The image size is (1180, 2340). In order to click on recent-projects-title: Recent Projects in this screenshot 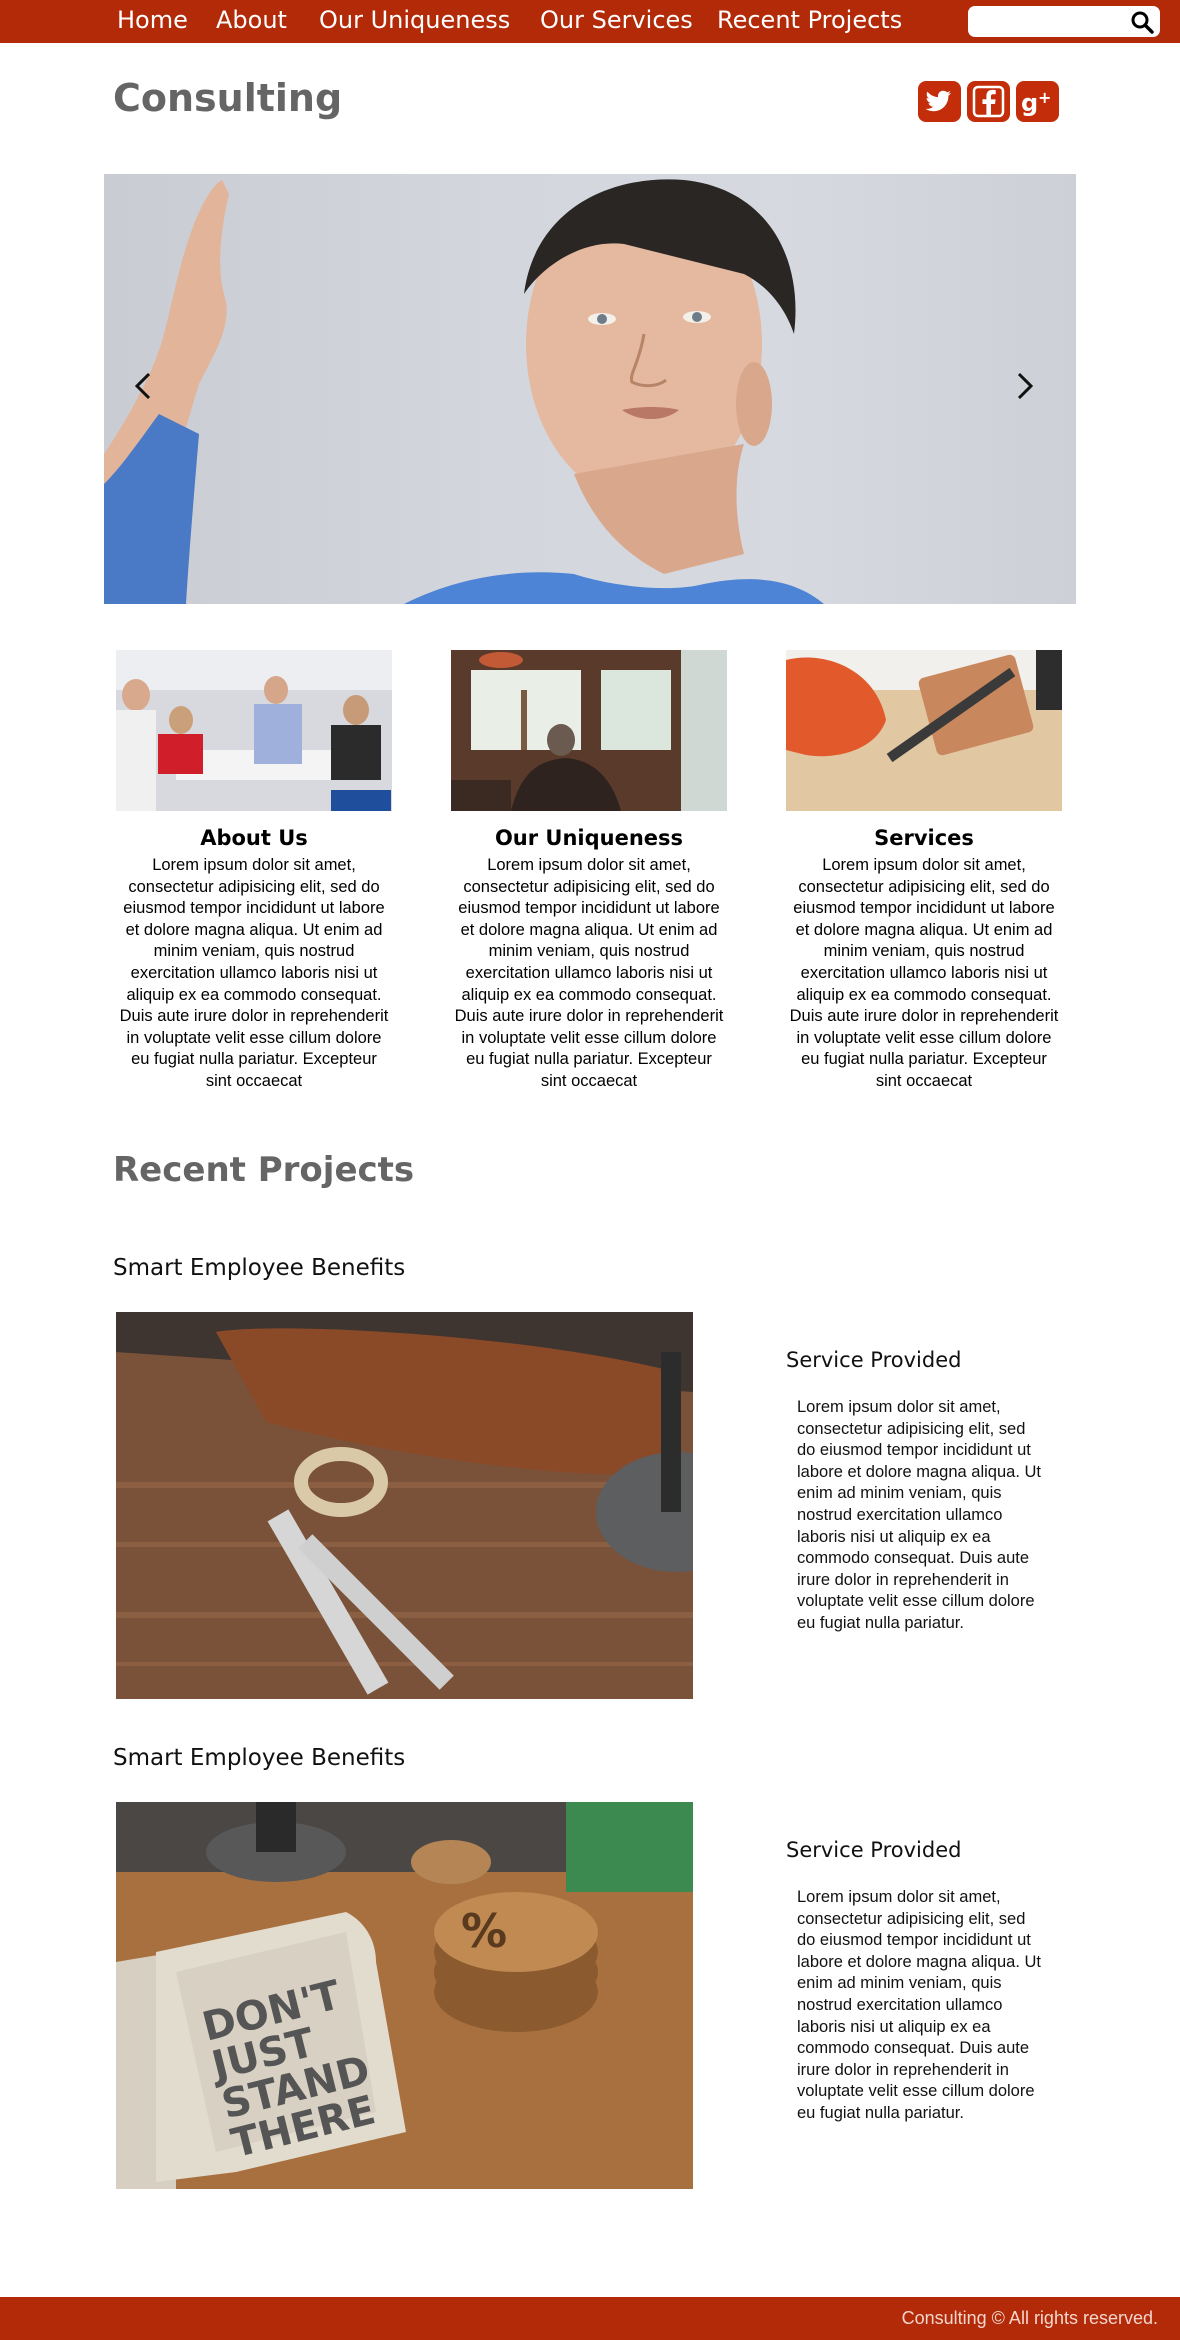, I will do `click(264, 1170)`.